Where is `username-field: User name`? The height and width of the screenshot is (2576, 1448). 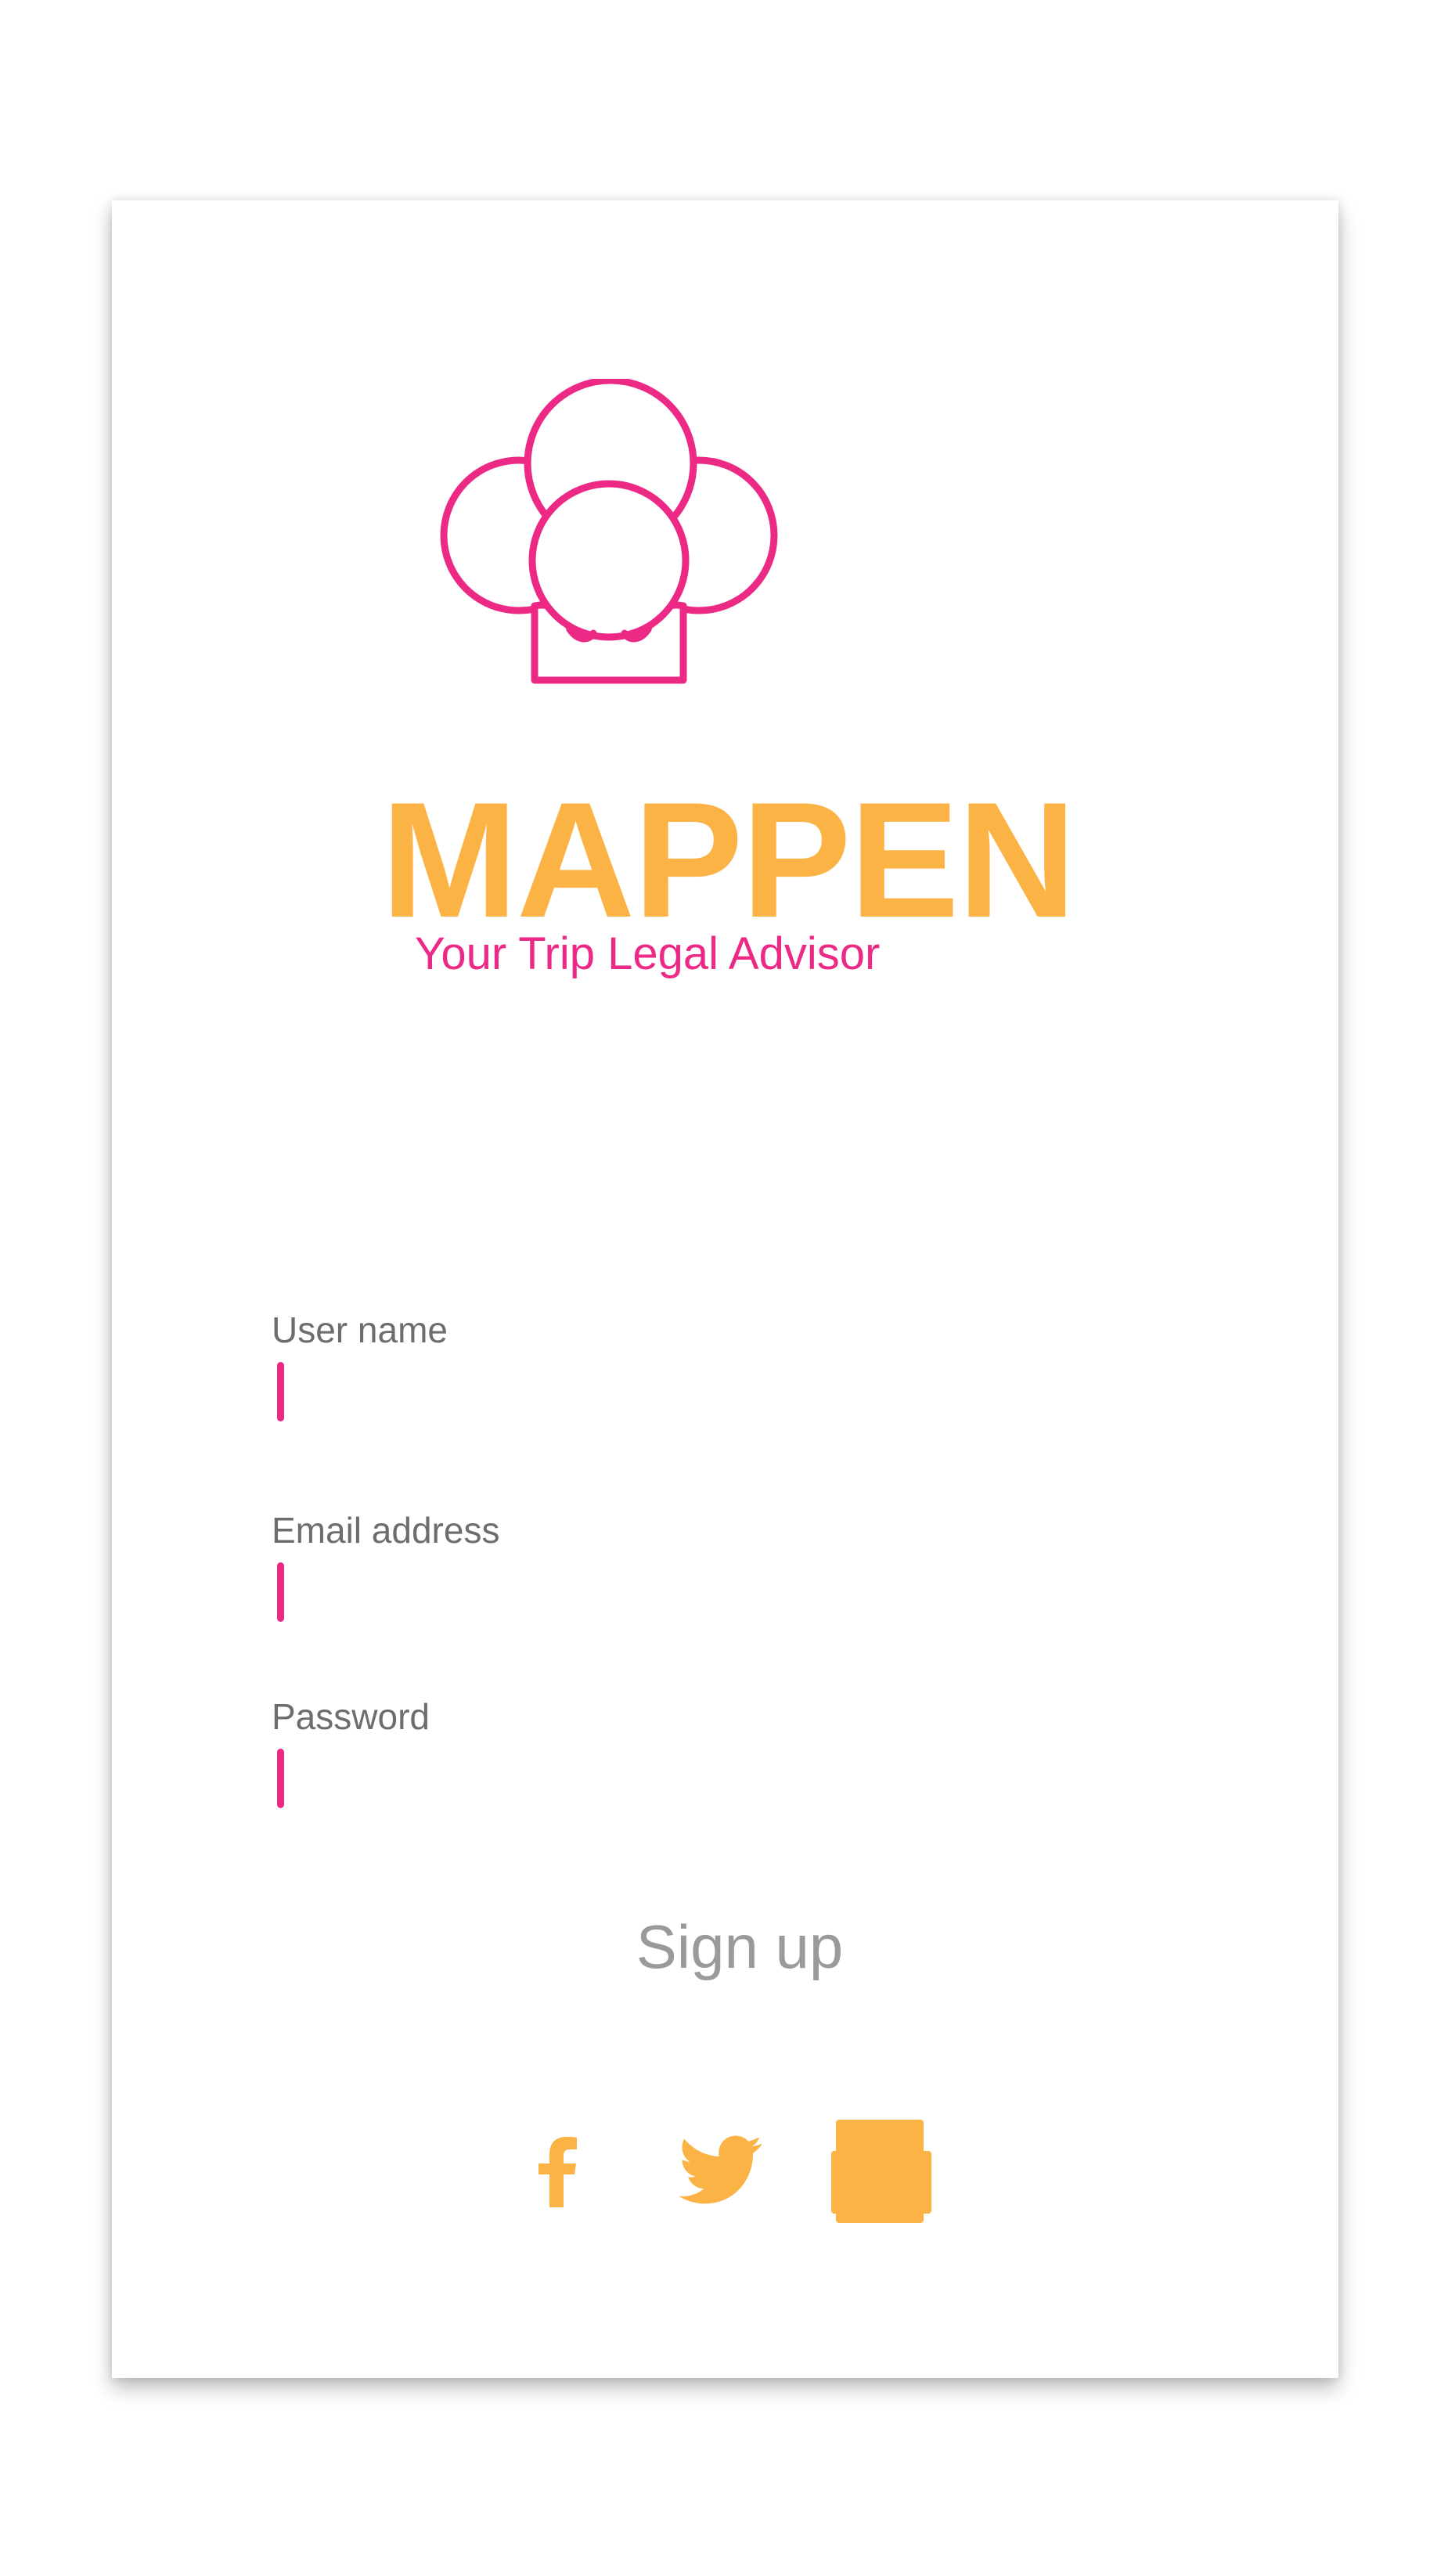 username-field: User name is located at coordinates (624, 1370).